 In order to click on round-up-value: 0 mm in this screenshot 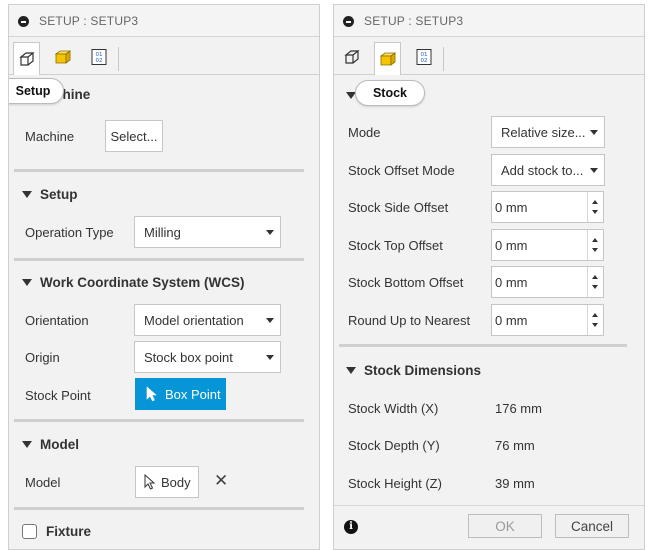, I will do `click(511, 320)`.